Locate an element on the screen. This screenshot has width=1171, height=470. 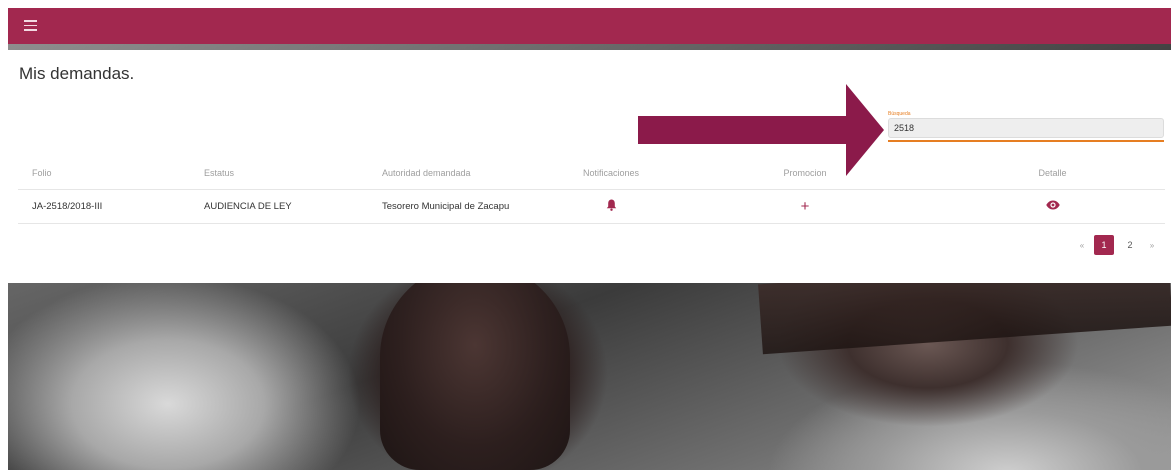
bell-icon is located at coordinates (611, 206).